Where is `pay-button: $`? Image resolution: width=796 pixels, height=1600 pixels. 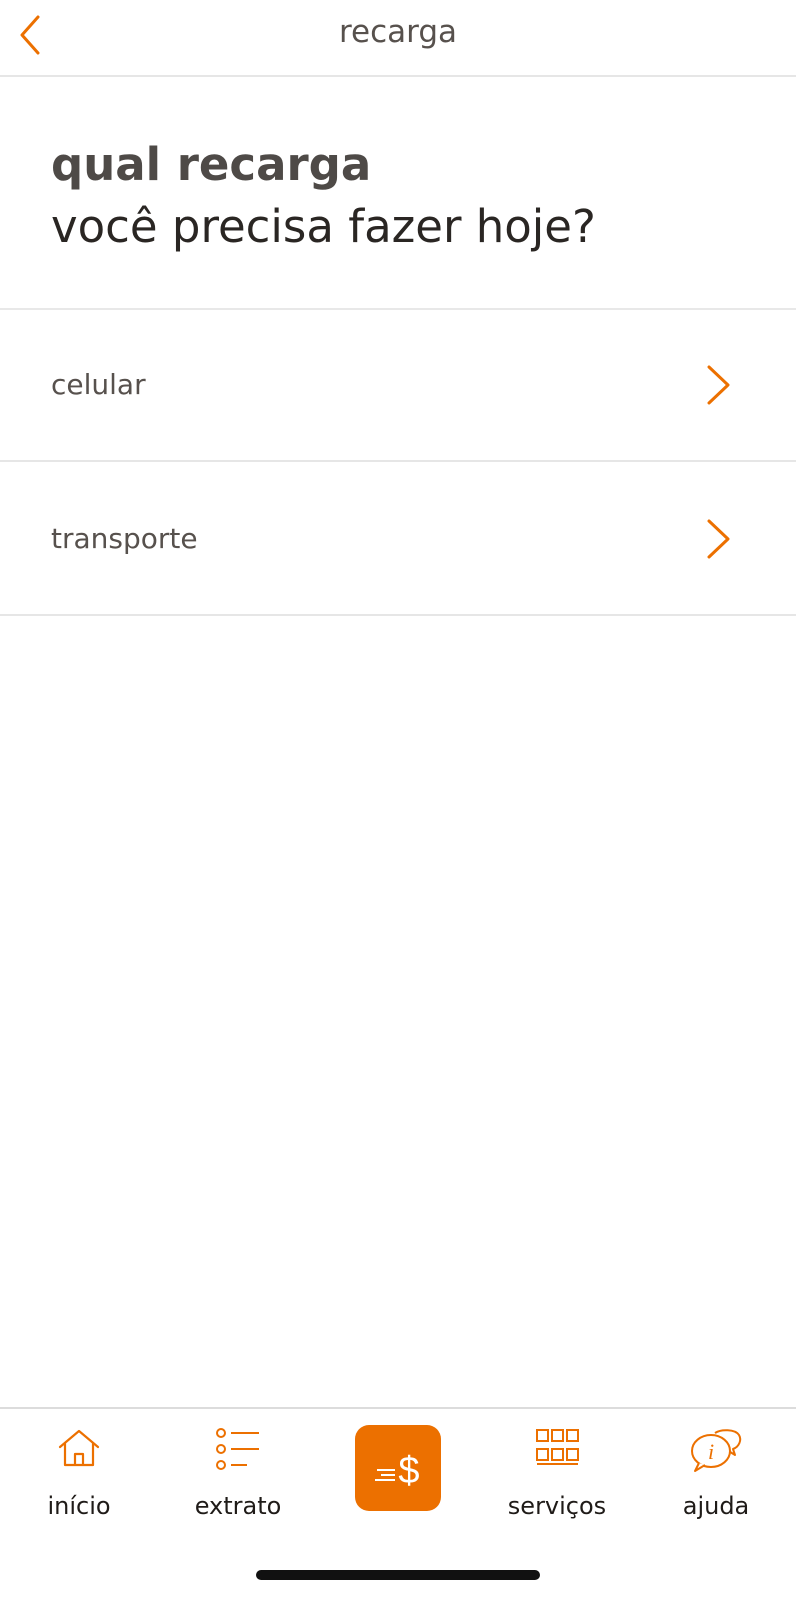
pay-button: $ is located at coordinates (398, 1468).